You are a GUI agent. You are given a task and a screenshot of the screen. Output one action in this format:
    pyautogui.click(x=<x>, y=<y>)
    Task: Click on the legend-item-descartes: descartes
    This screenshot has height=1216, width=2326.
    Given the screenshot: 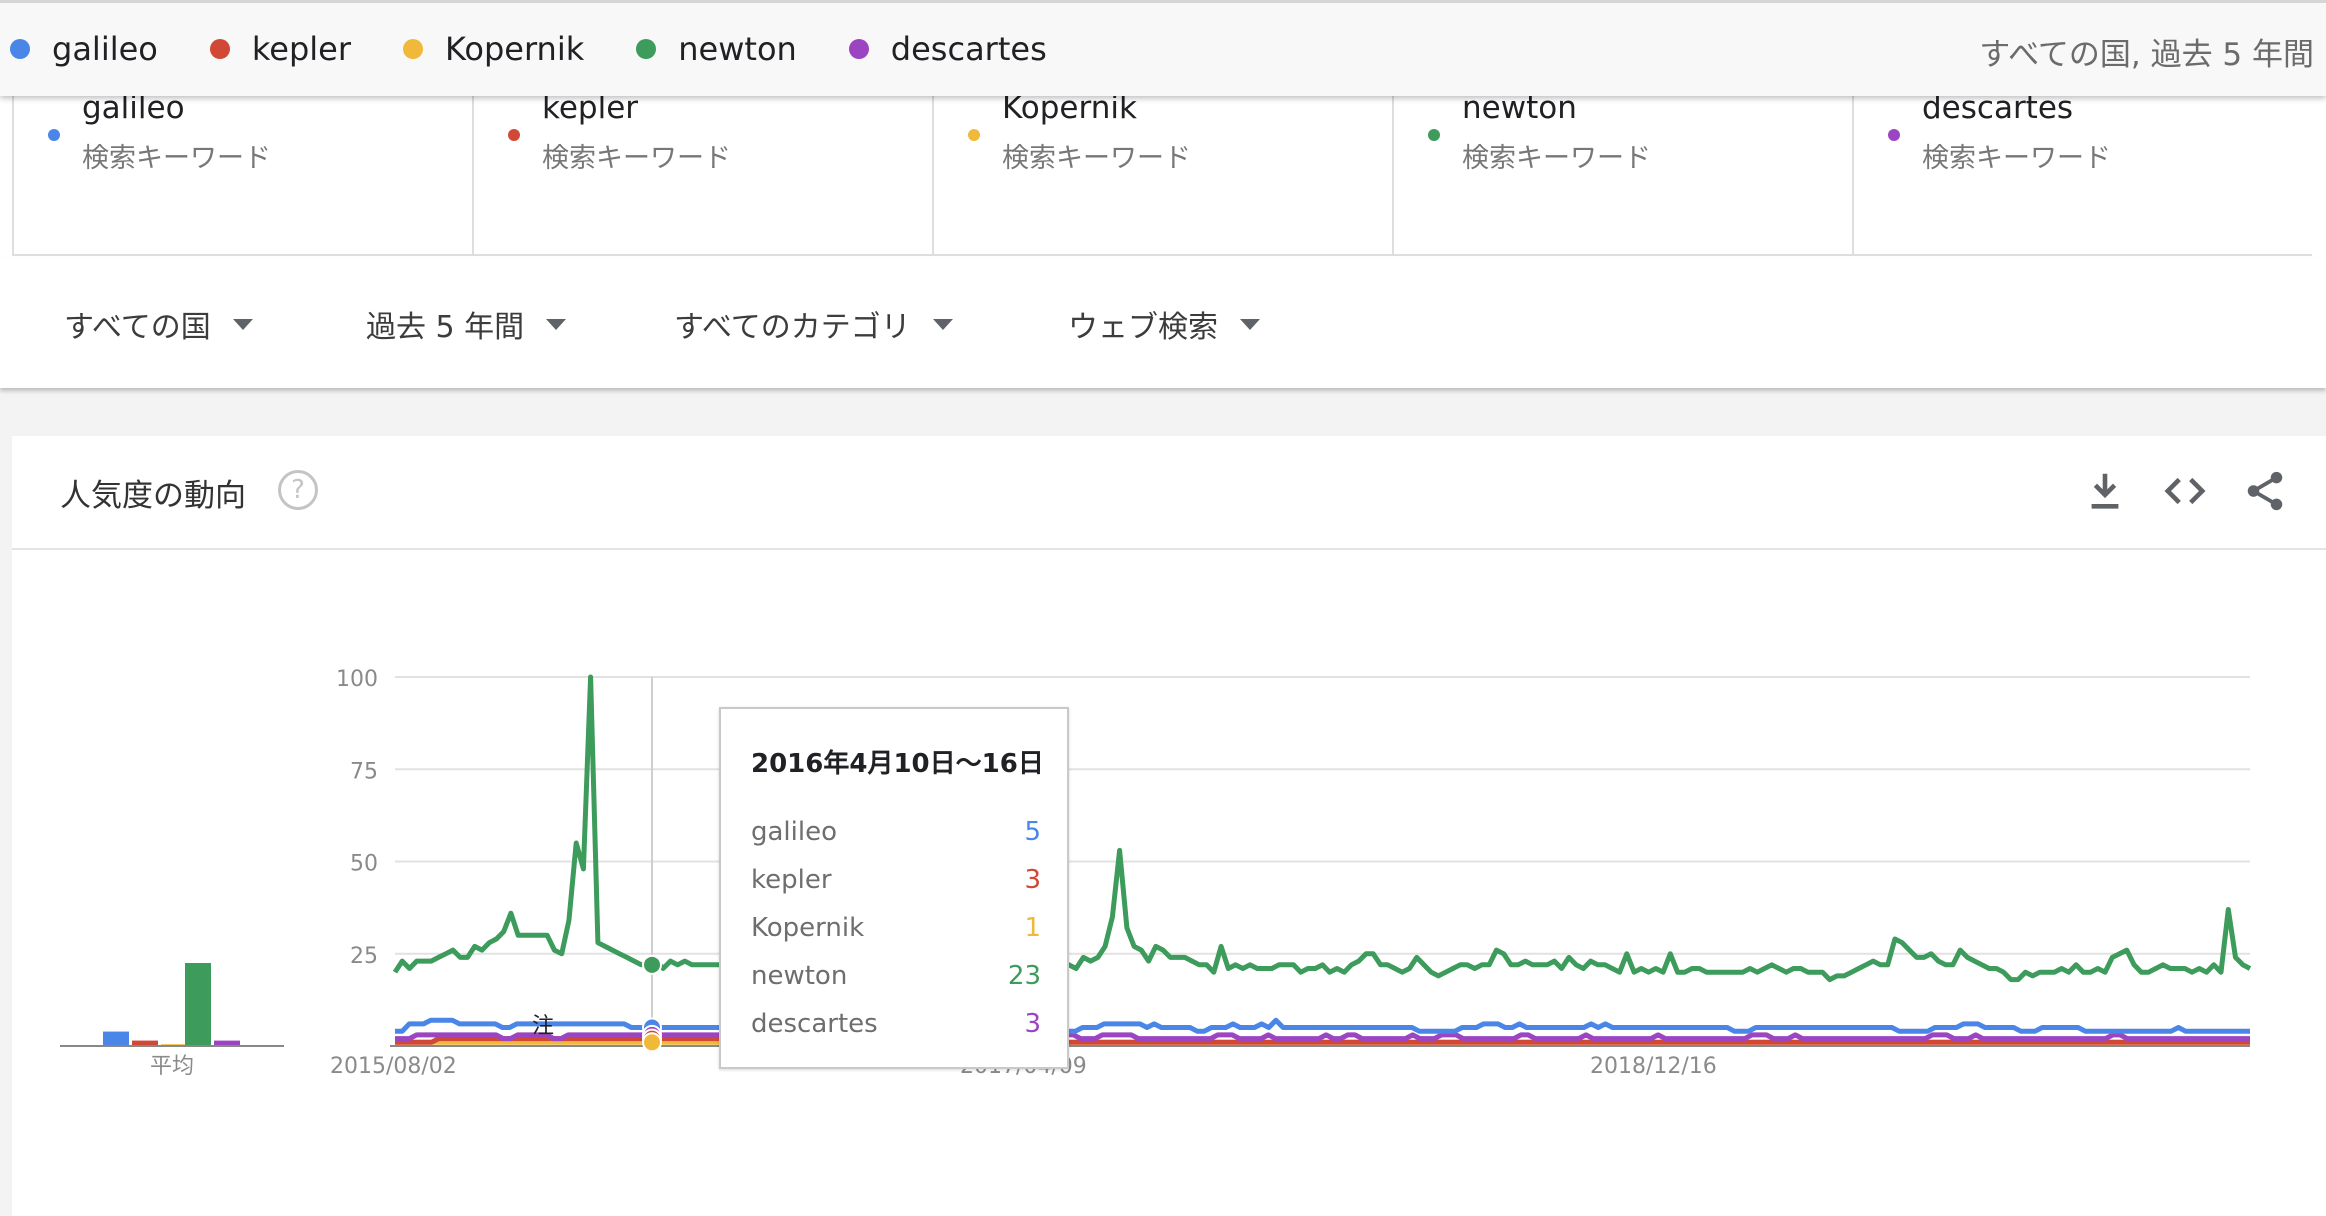 What is the action you would take?
    pyautogui.click(x=947, y=49)
    